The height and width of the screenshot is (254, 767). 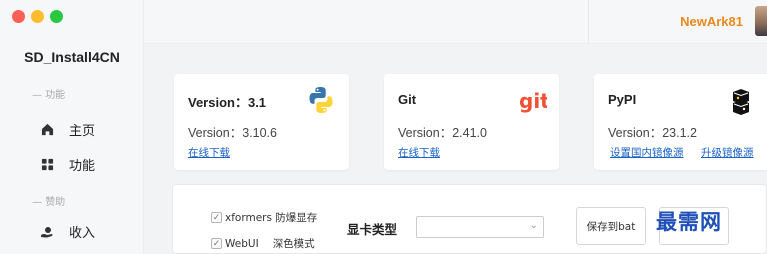 What do you see at coordinates (711, 21) in the screenshot?
I see `username: NewArk81` at bounding box center [711, 21].